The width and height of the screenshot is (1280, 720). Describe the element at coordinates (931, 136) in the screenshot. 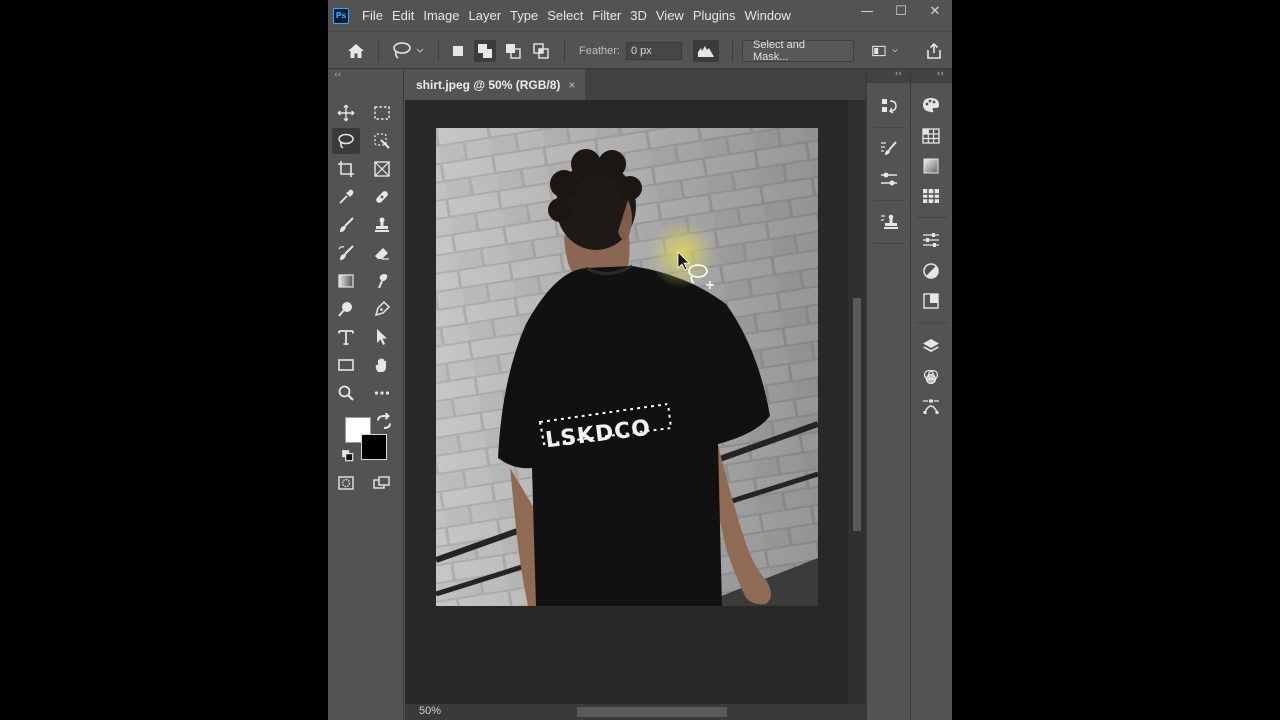

I see `swatches-panel-button` at that location.